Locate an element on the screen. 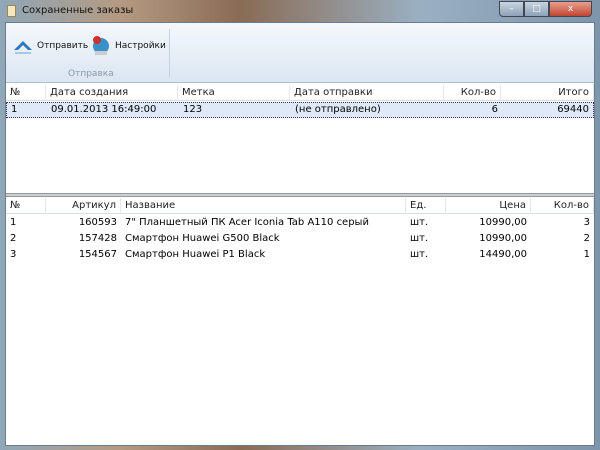 This screenshot has height=450, width=600. ribbon: Отправить Настройки Отправка is located at coordinates (300, 53).